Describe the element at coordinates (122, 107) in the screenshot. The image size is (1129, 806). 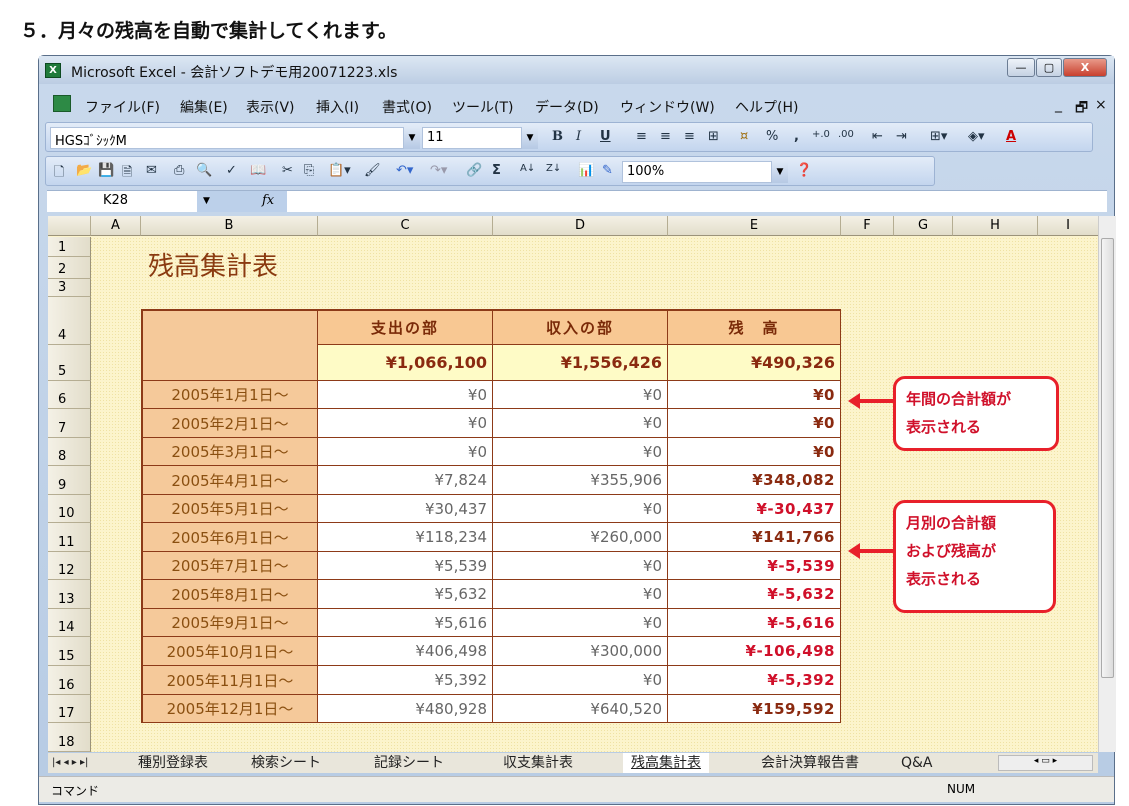
I see `menu-file: ファイル(F)` at that location.